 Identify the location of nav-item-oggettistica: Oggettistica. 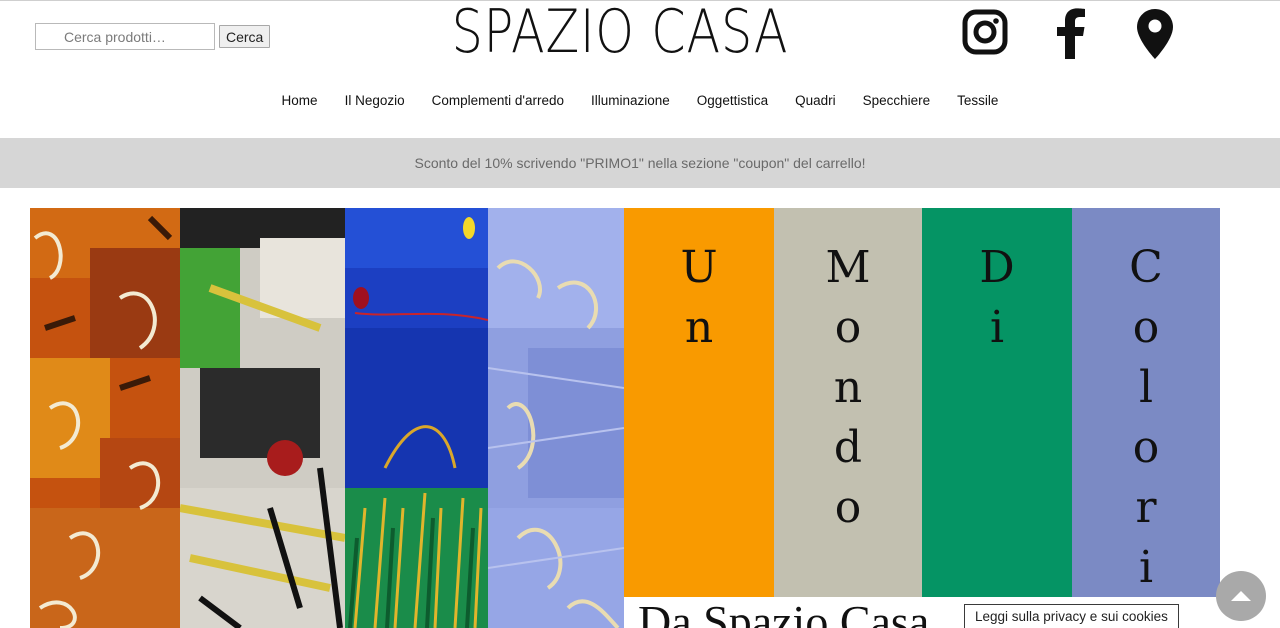
(732, 101).